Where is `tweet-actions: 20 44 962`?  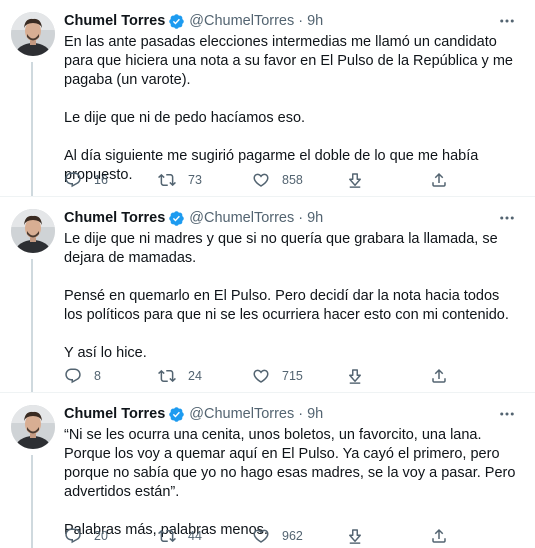
tweet-actions: 20 44 962 is located at coordinates (284, 536).